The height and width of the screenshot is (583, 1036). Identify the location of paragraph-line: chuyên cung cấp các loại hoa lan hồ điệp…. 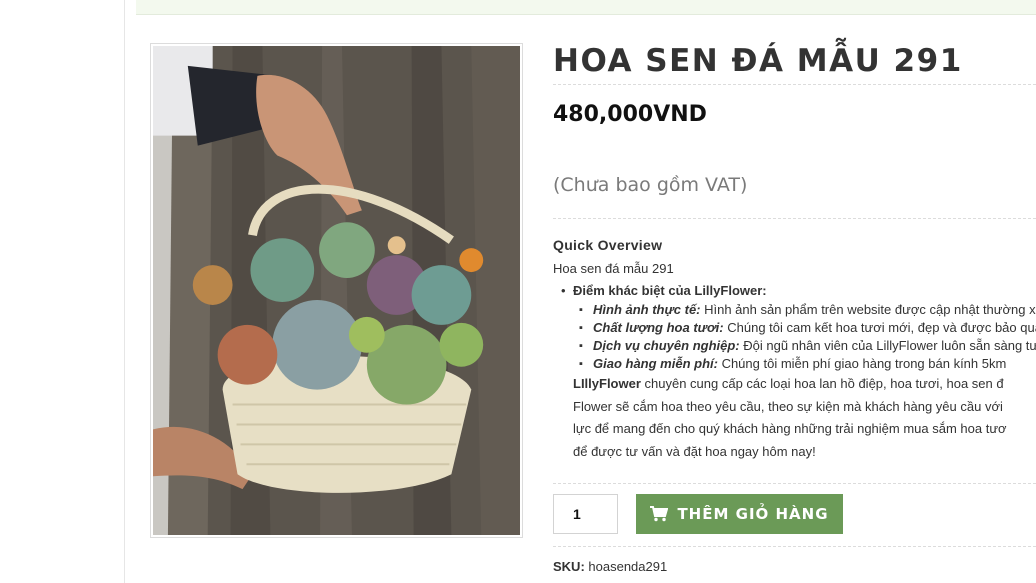
(822, 383).